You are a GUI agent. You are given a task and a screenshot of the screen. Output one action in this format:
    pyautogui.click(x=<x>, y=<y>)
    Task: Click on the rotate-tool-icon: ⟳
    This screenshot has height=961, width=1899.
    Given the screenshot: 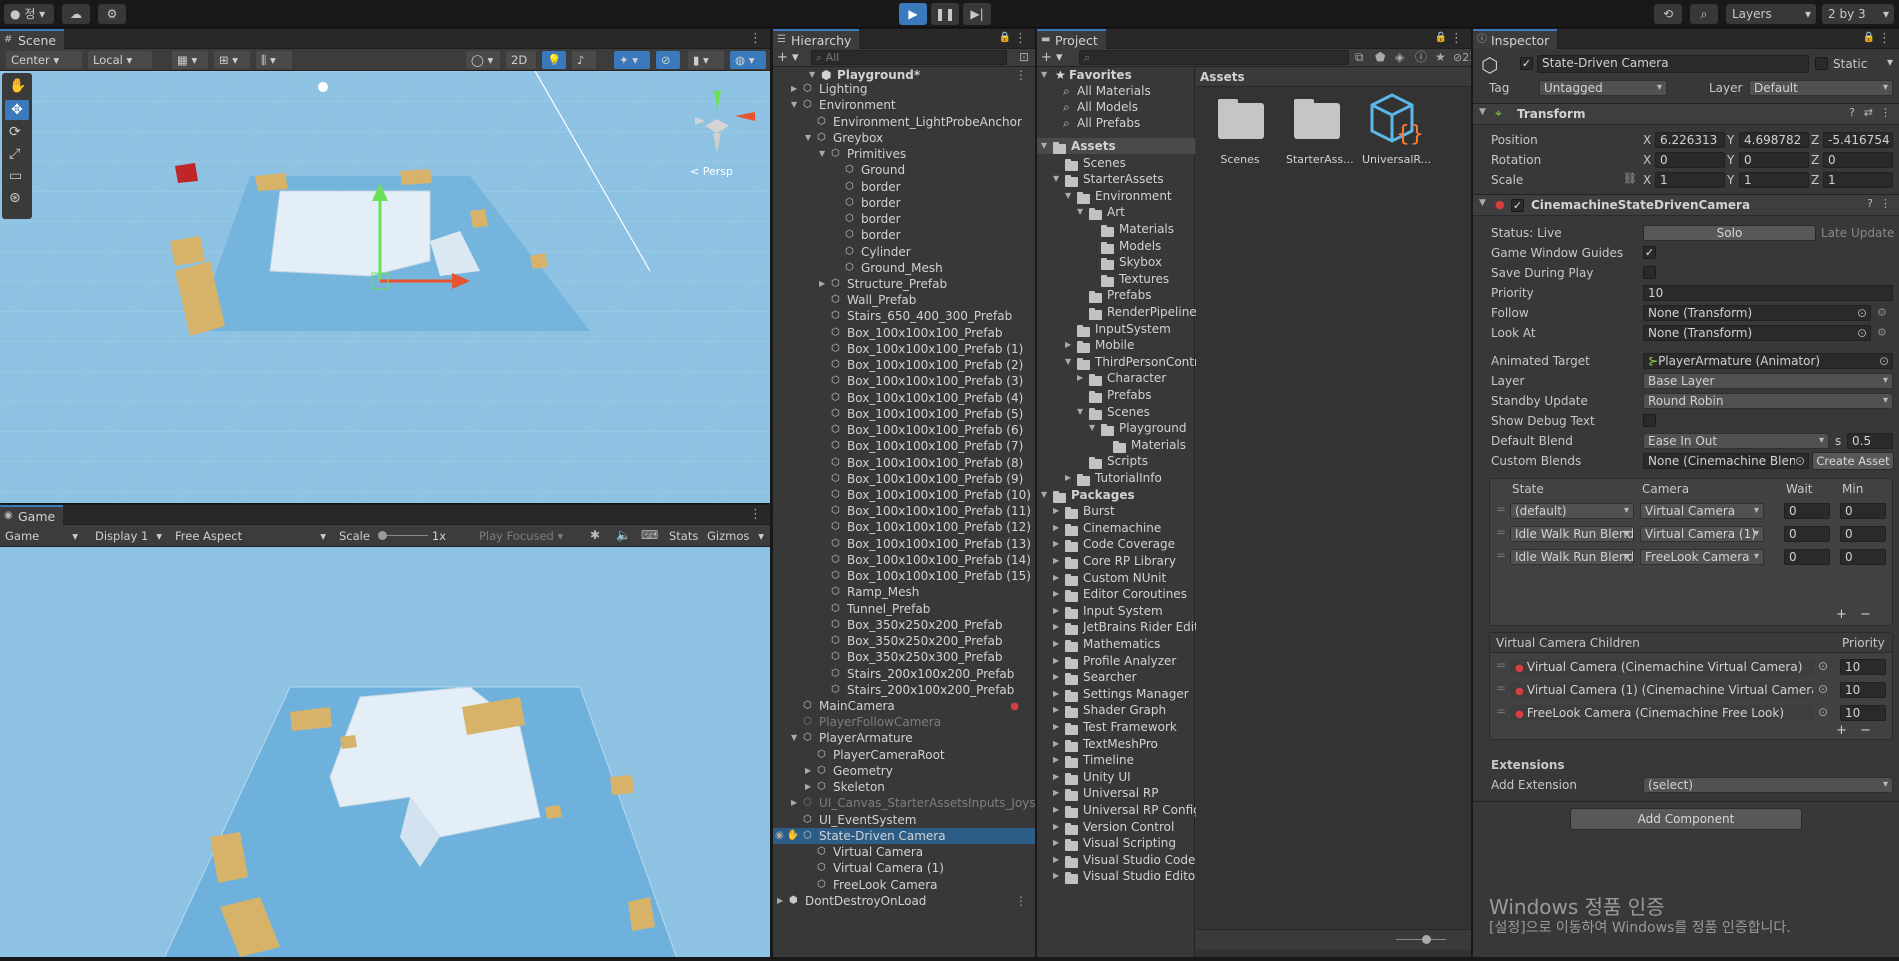 What is the action you would take?
    pyautogui.click(x=15, y=132)
    